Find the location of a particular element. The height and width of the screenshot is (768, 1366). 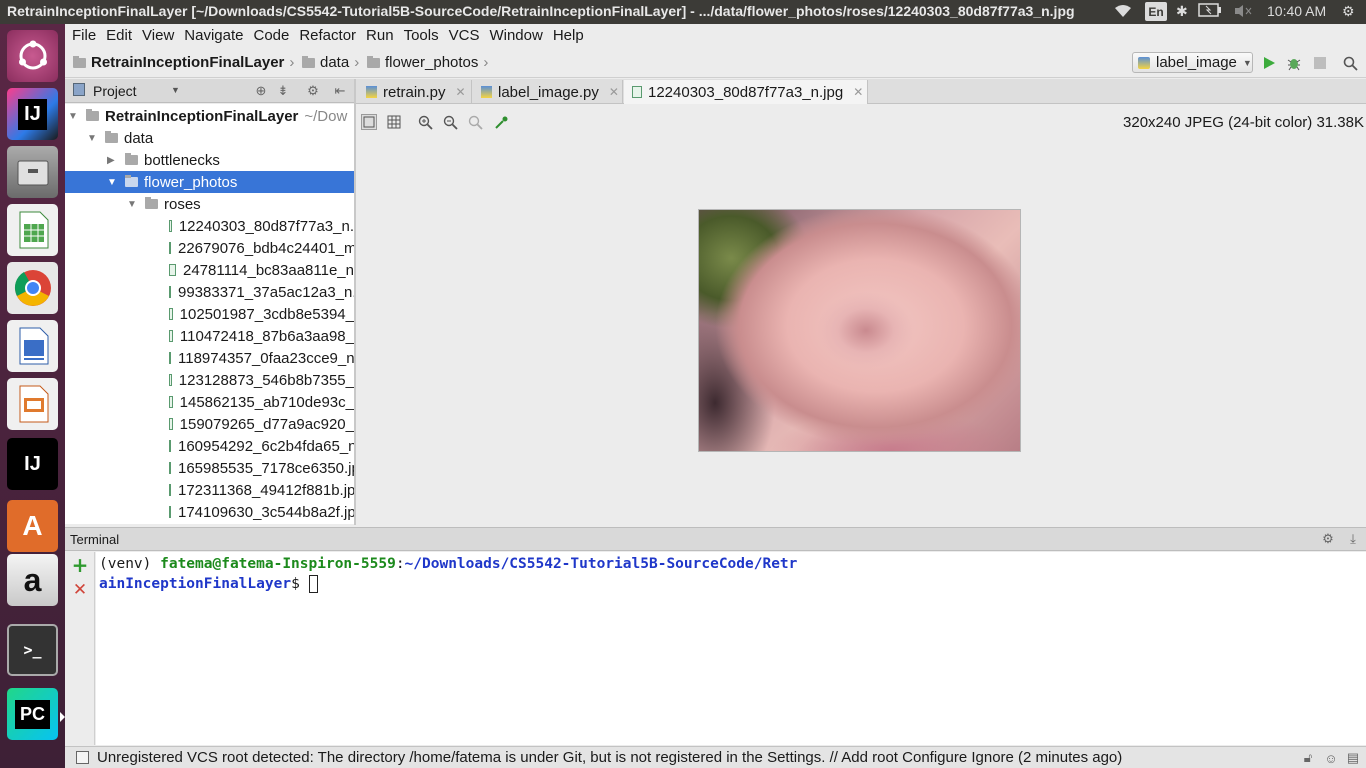

inspector-icon: ☺︎ is located at coordinates (1331, 758).